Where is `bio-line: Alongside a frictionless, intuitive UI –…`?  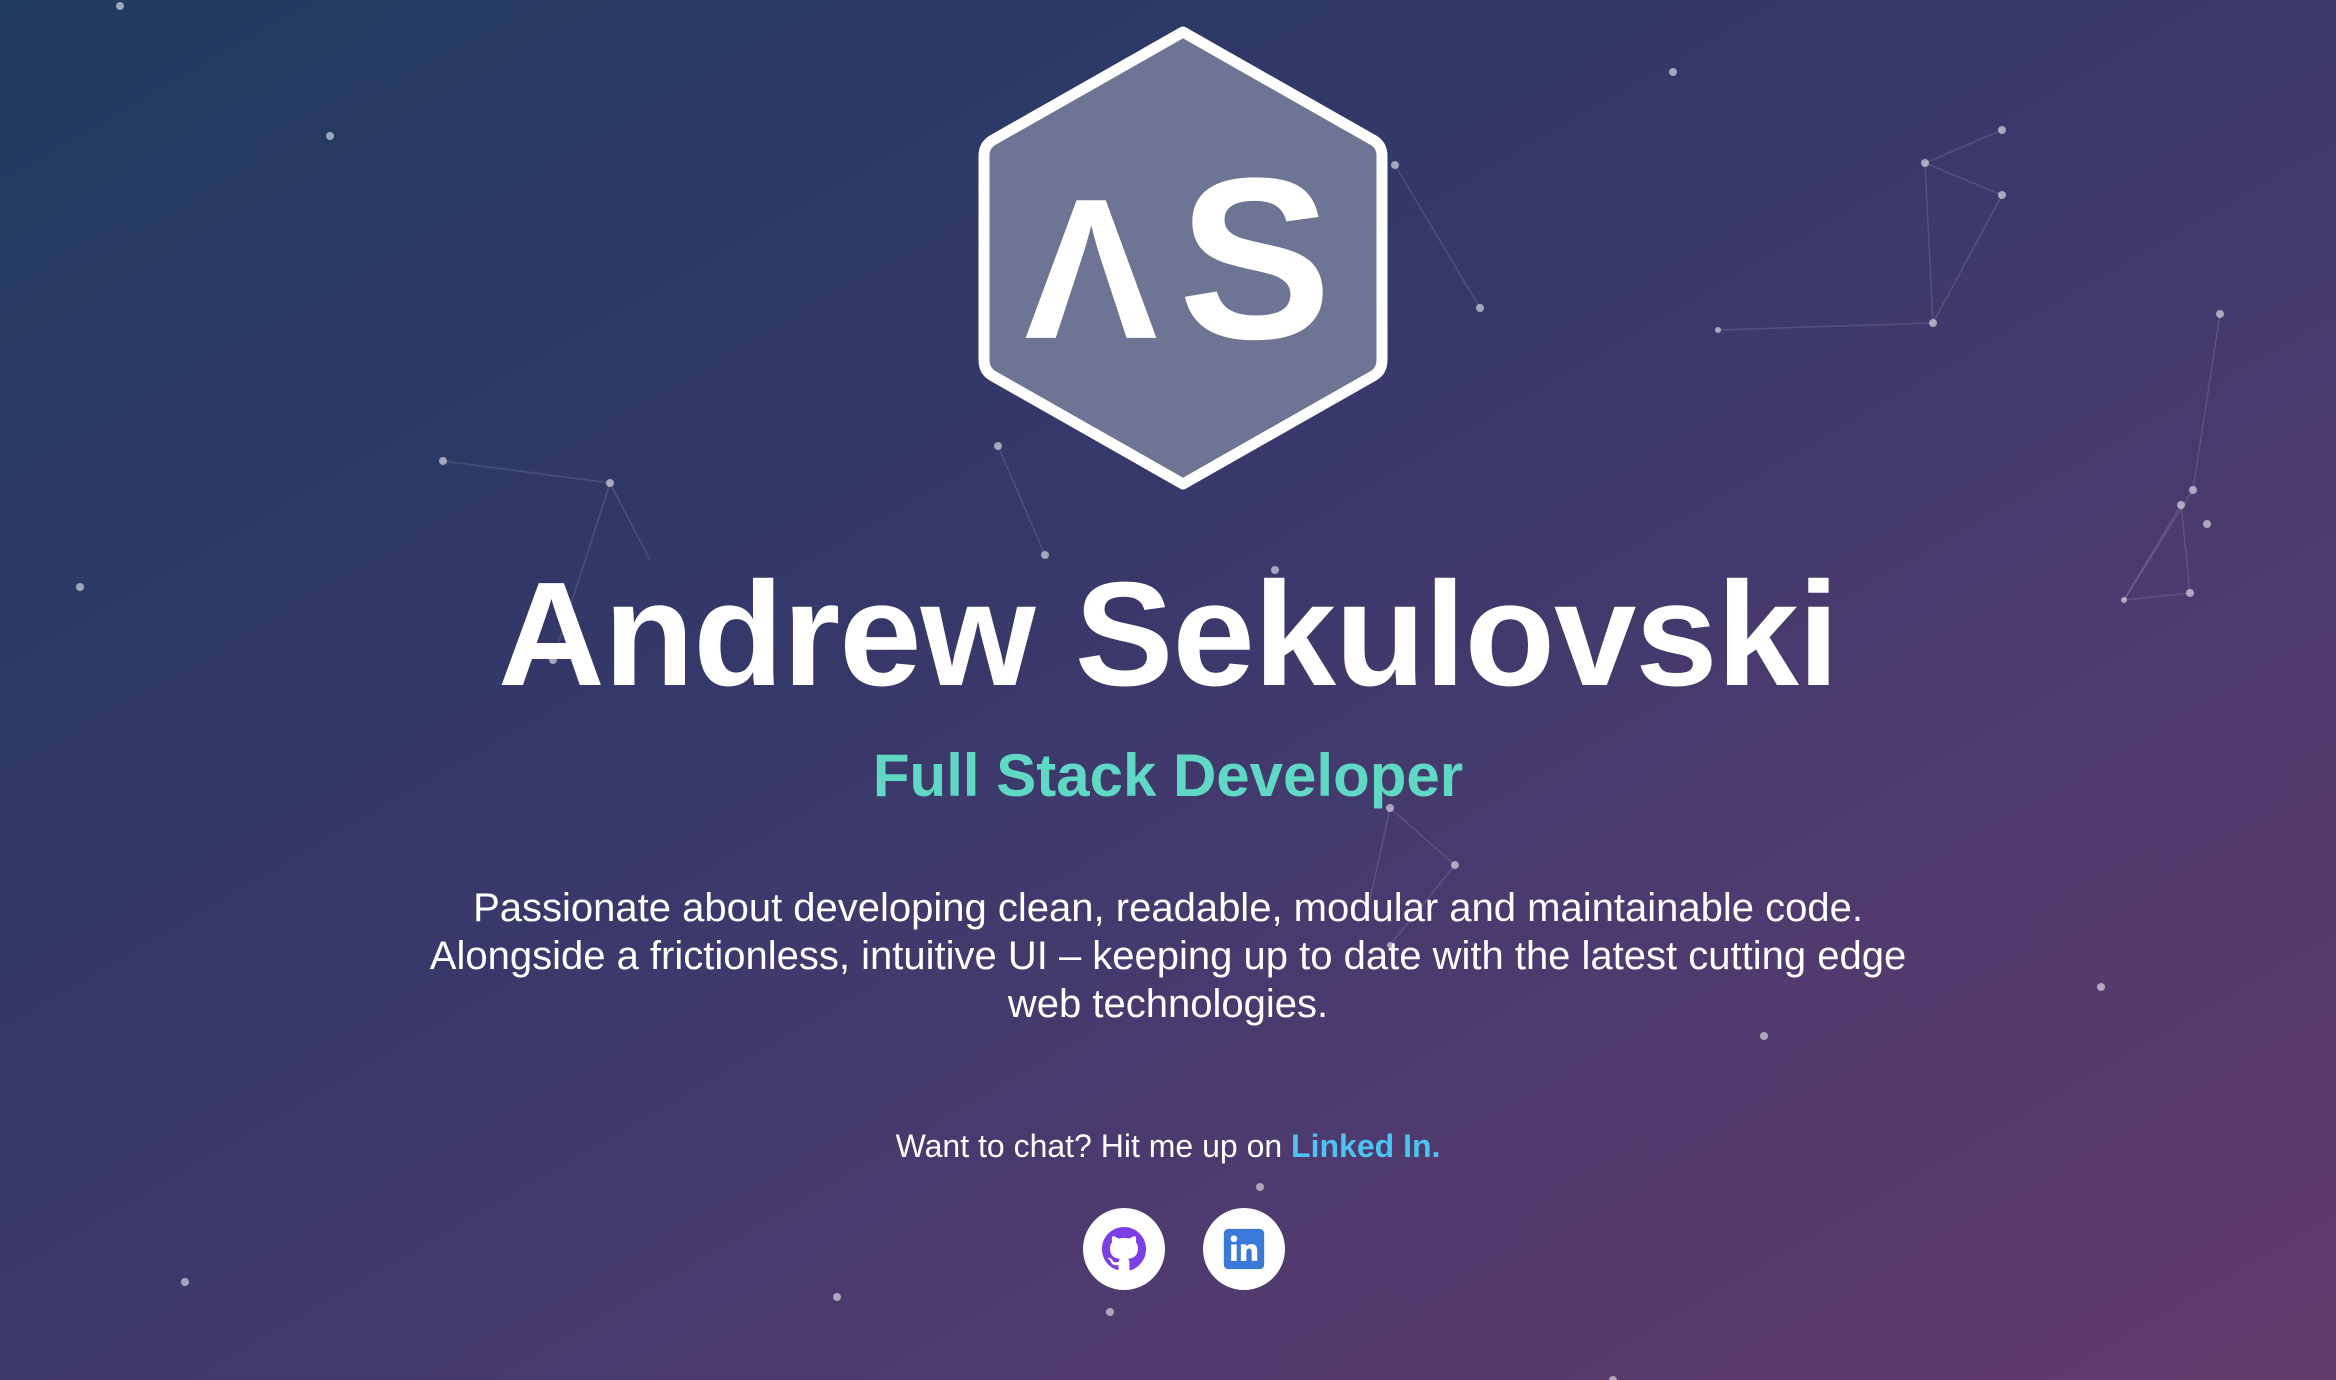
bio-line: Alongside a frictionless, intuitive UI –… is located at coordinates (1168, 956).